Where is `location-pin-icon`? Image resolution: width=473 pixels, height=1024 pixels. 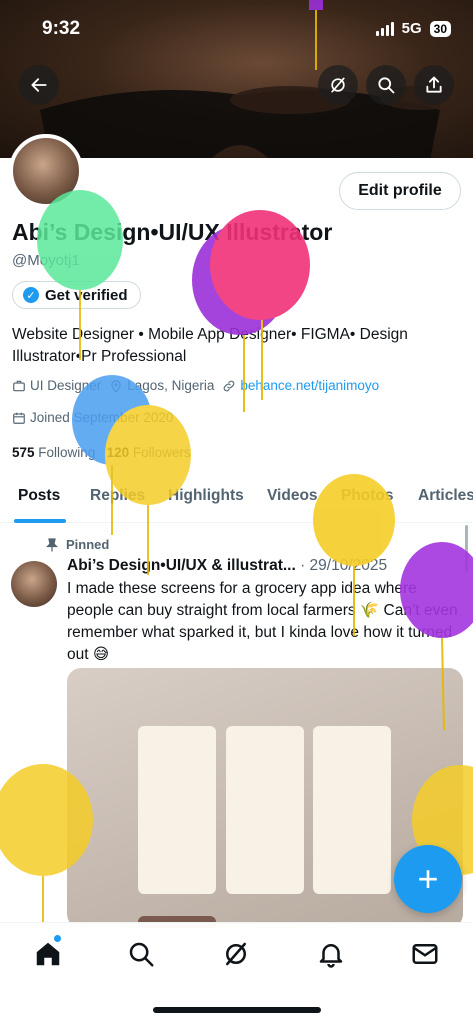
location-pin-icon is located at coordinates (116, 386).